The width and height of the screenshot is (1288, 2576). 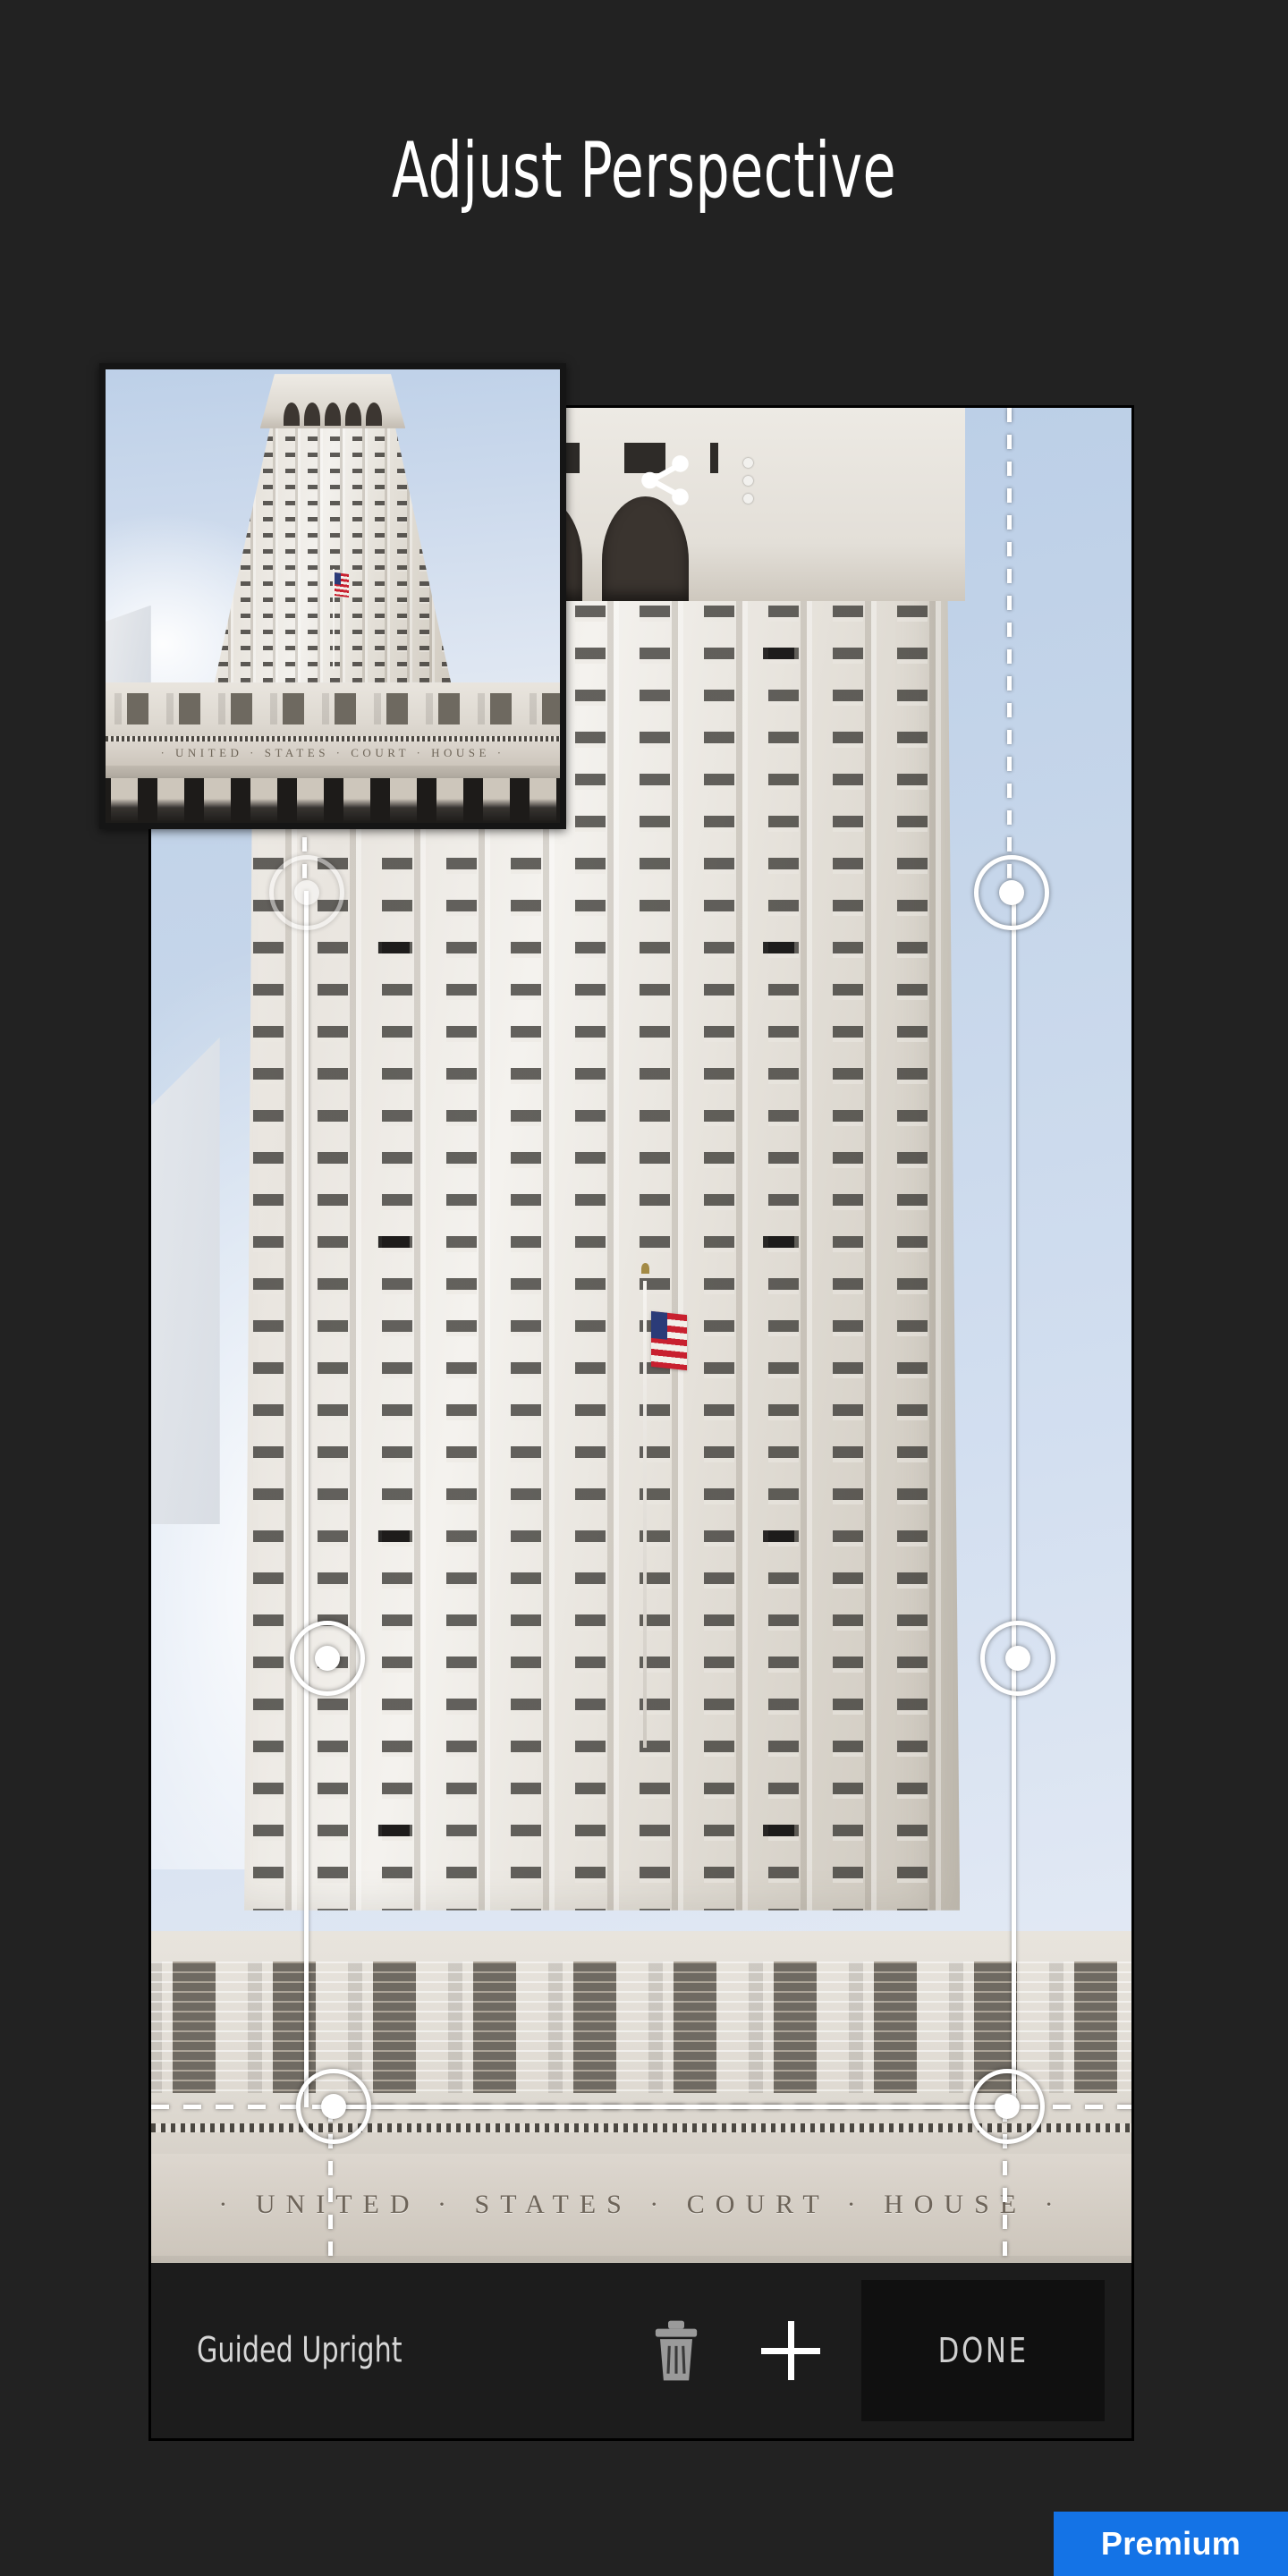 I want to click on american-flag, so click(x=668, y=1341).